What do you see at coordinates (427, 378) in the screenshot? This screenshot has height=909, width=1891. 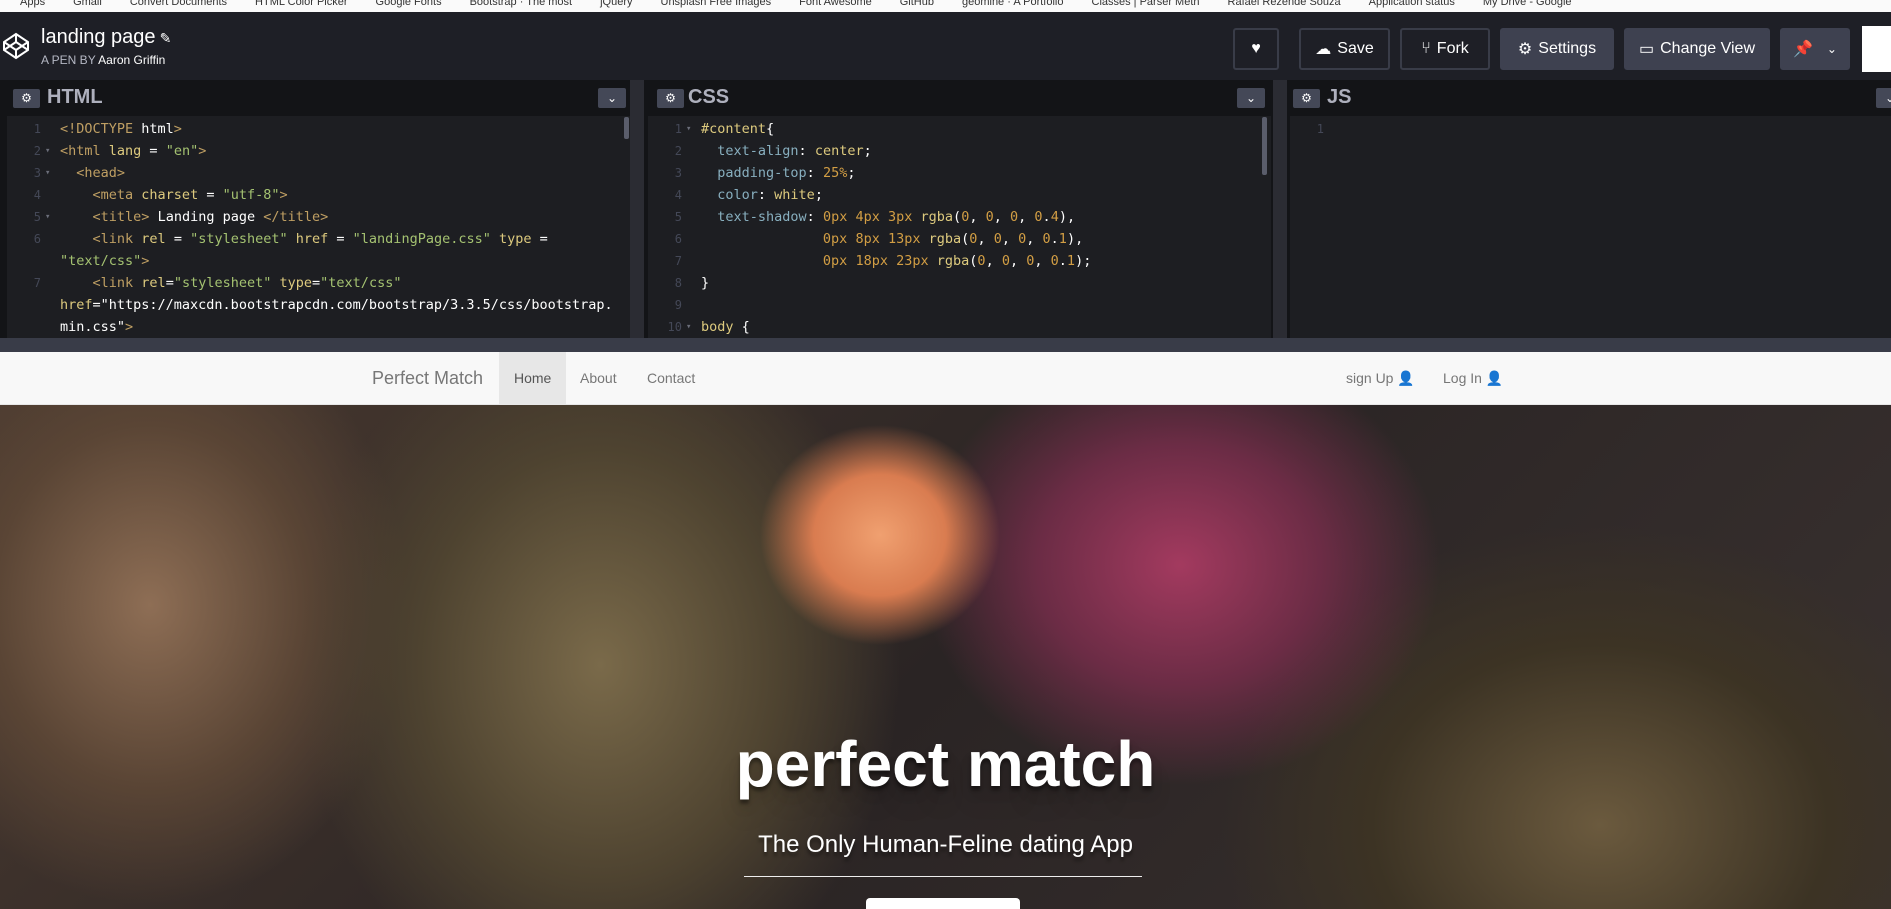 I see `site-brand: Perfect Match` at bounding box center [427, 378].